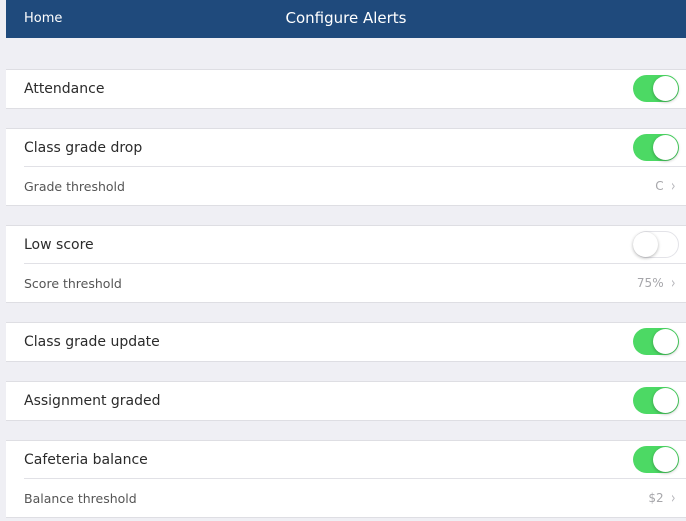 This screenshot has width=686, height=521. Describe the element at coordinates (346, 245) in the screenshot. I see `alert-toggle-row: Low score` at that location.